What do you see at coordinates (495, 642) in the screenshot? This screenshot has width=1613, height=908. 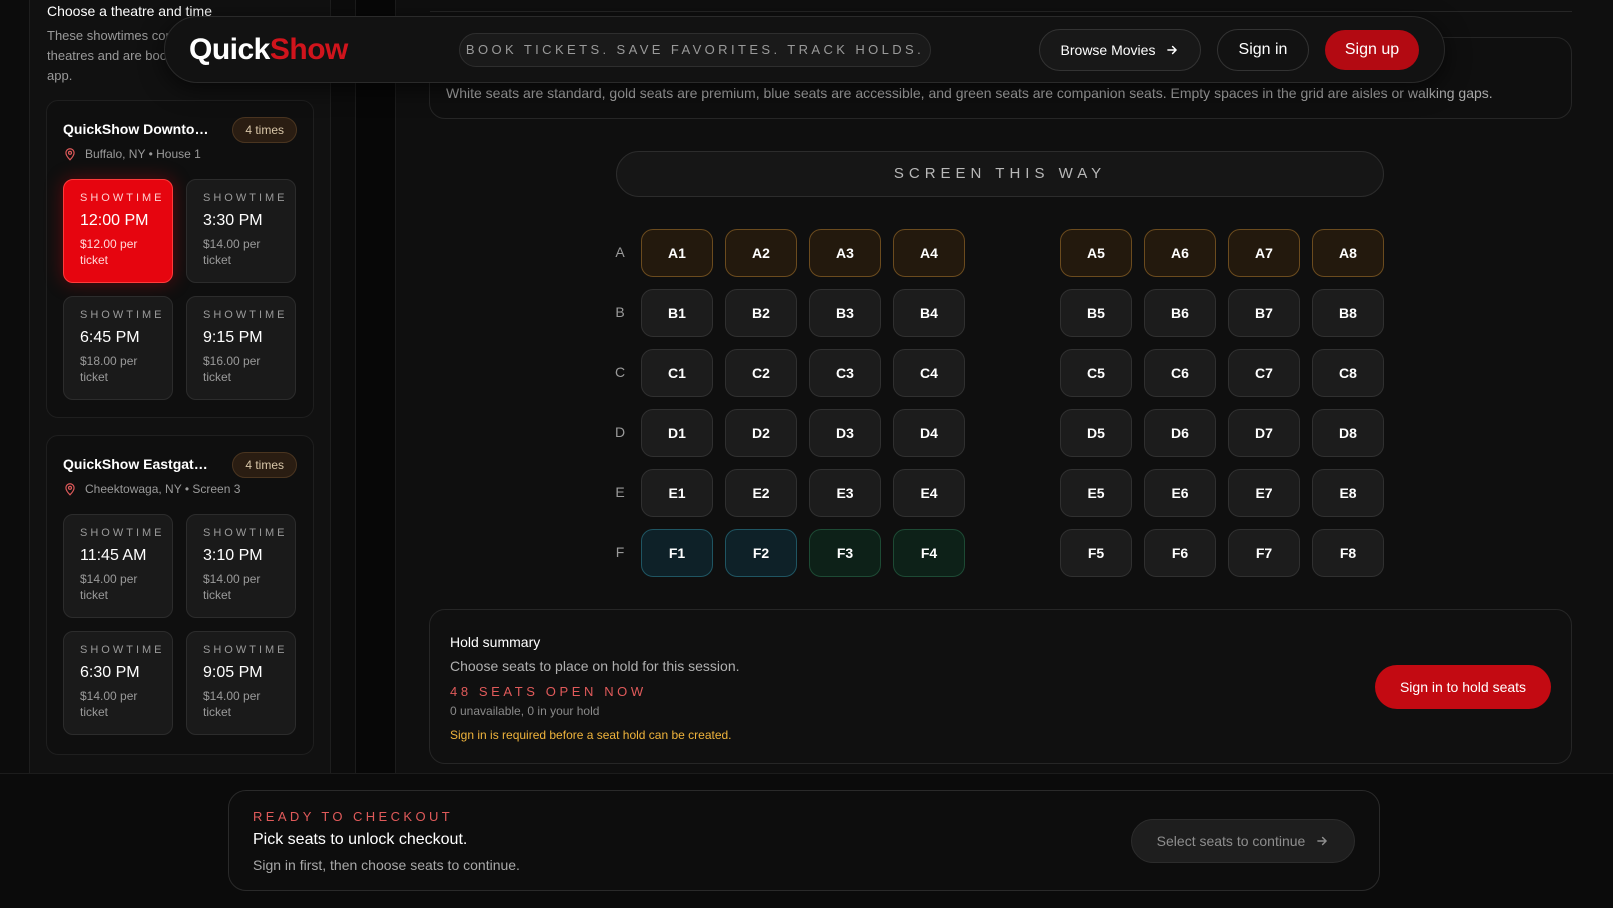 I see `hold-title: Hold summary` at bounding box center [495, 642].